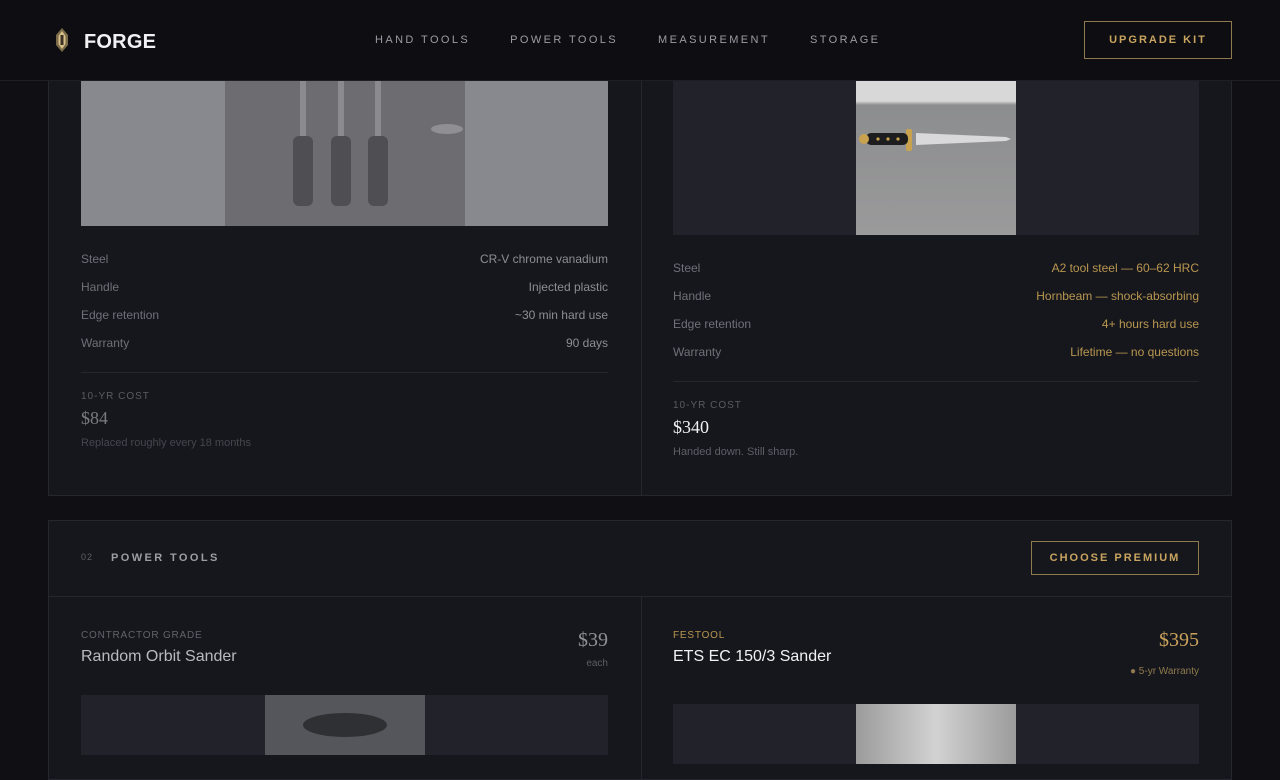  What do you see at coordinates (94, 418) in the screenshot?
I see `cost-value: $84` at bounding box center [94, 418].